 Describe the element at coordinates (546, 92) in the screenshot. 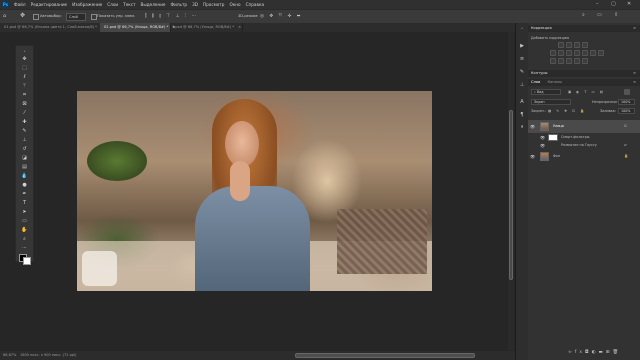

I see `layer-filter-select: ⌕ Вид` at that location.